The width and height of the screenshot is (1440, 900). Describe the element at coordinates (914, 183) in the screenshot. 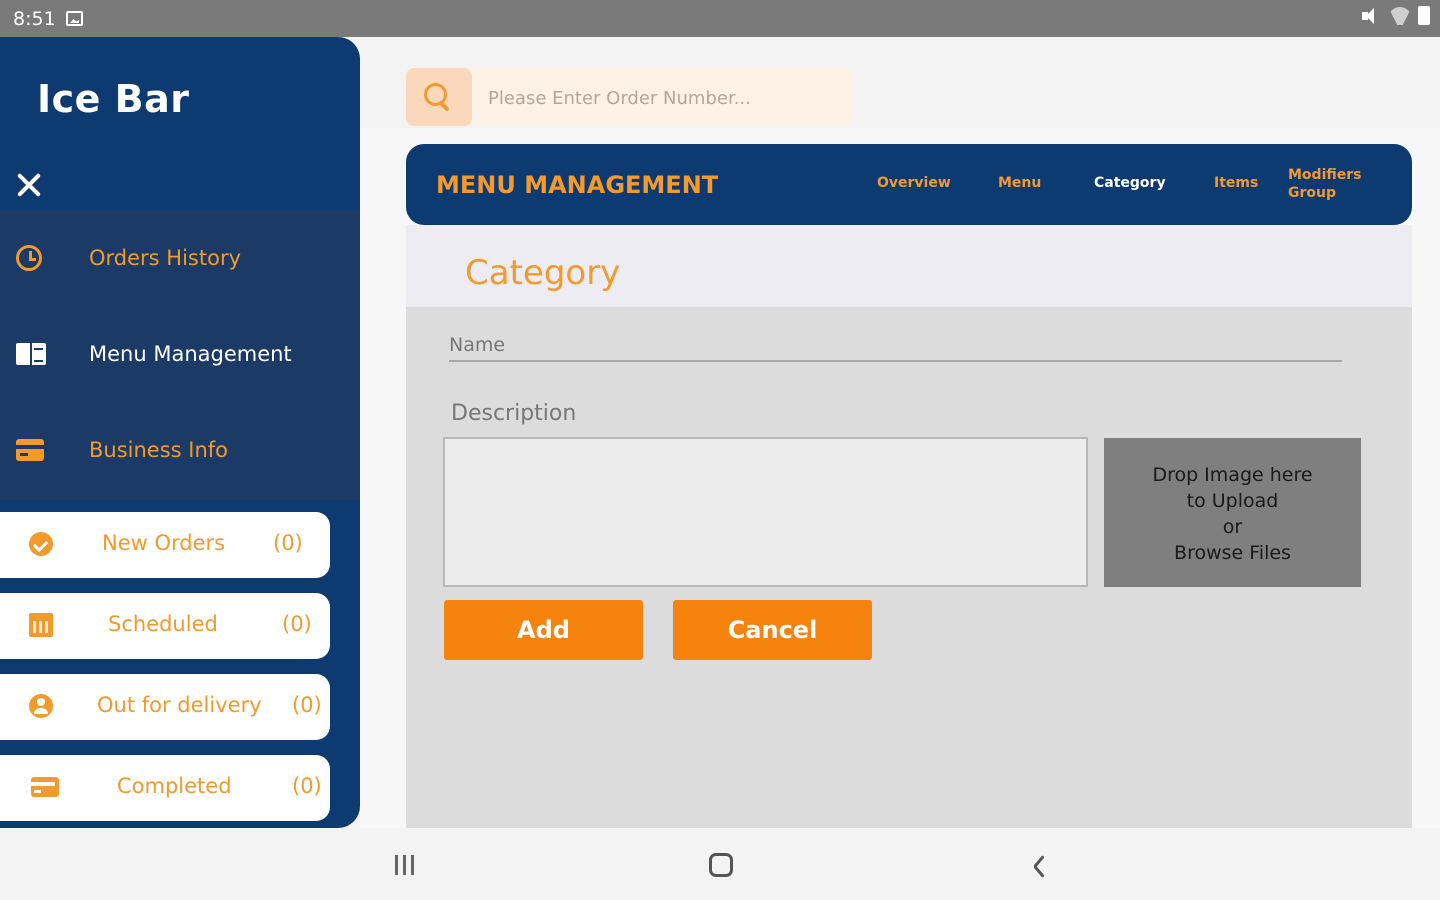

I see `tab-overview: Overview` at that location.